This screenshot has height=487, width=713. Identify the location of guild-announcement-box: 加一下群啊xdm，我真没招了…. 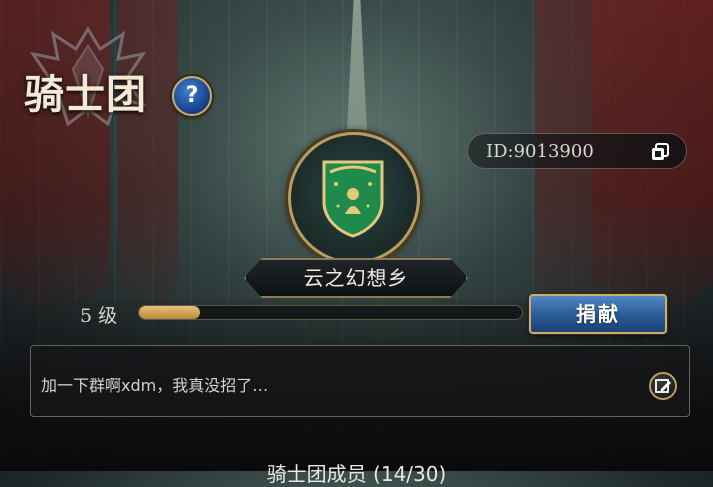
(360, 381).